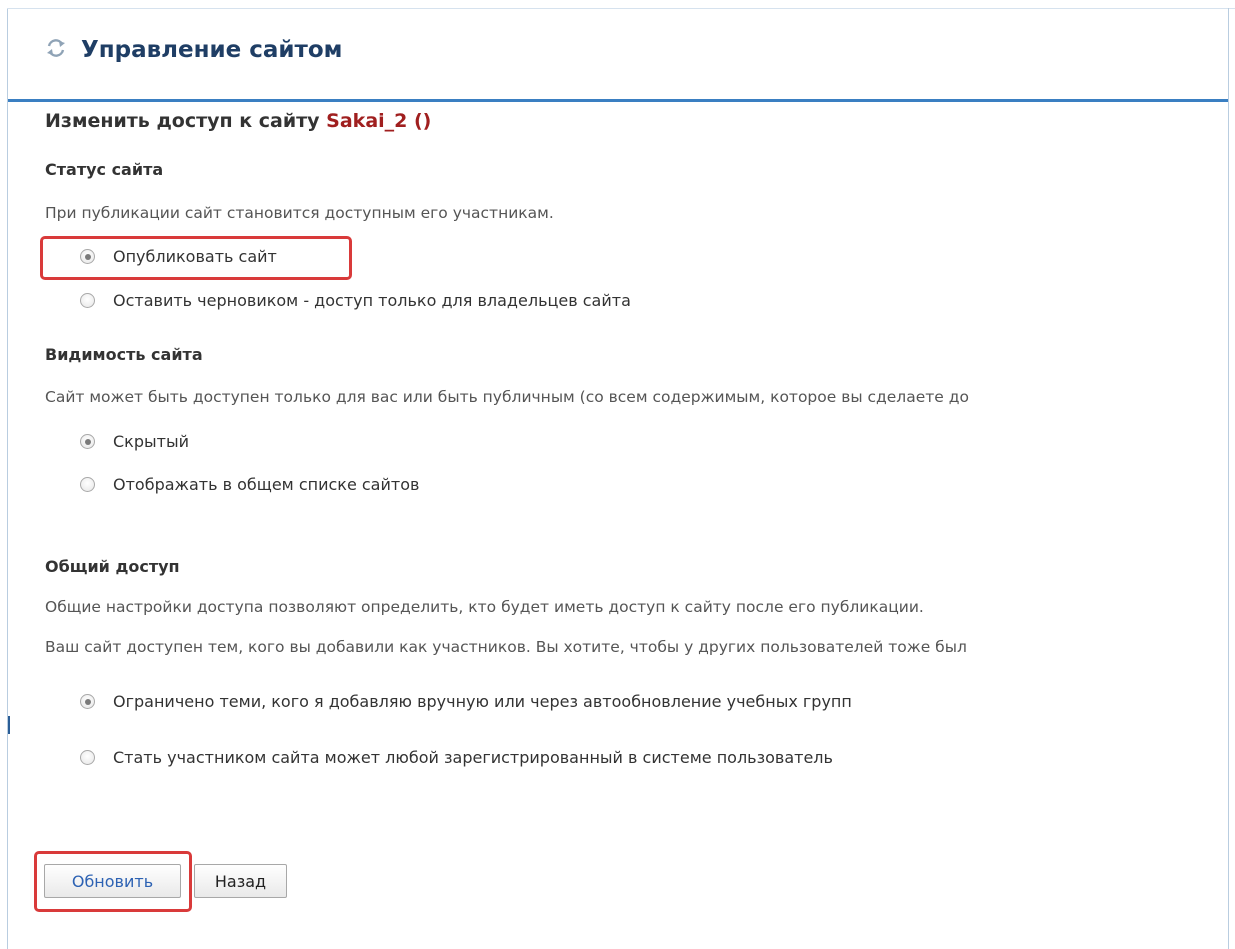  What do you see at coordinates (7, 478) in the screenshot?
I see `frame-left-border` at bounding box center [7, 478].